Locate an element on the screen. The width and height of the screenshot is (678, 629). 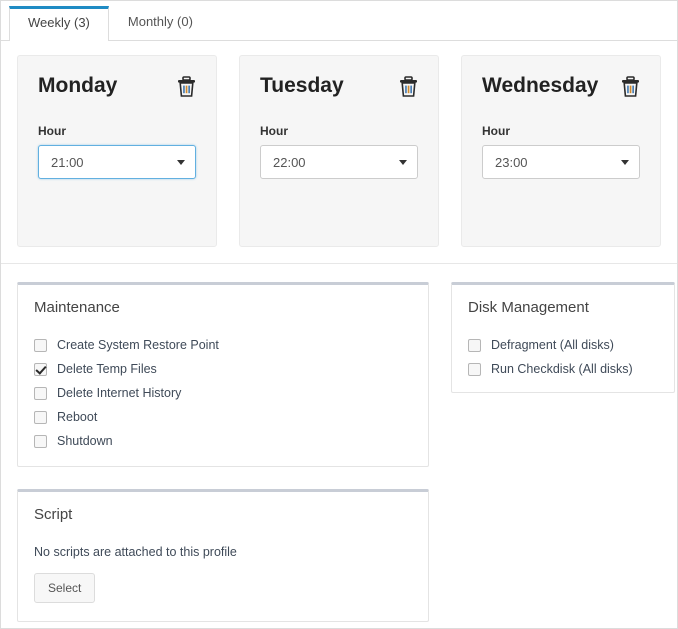
checkbox-row-defragment: Defragment (All disks) is located at coordinates (563, 345).